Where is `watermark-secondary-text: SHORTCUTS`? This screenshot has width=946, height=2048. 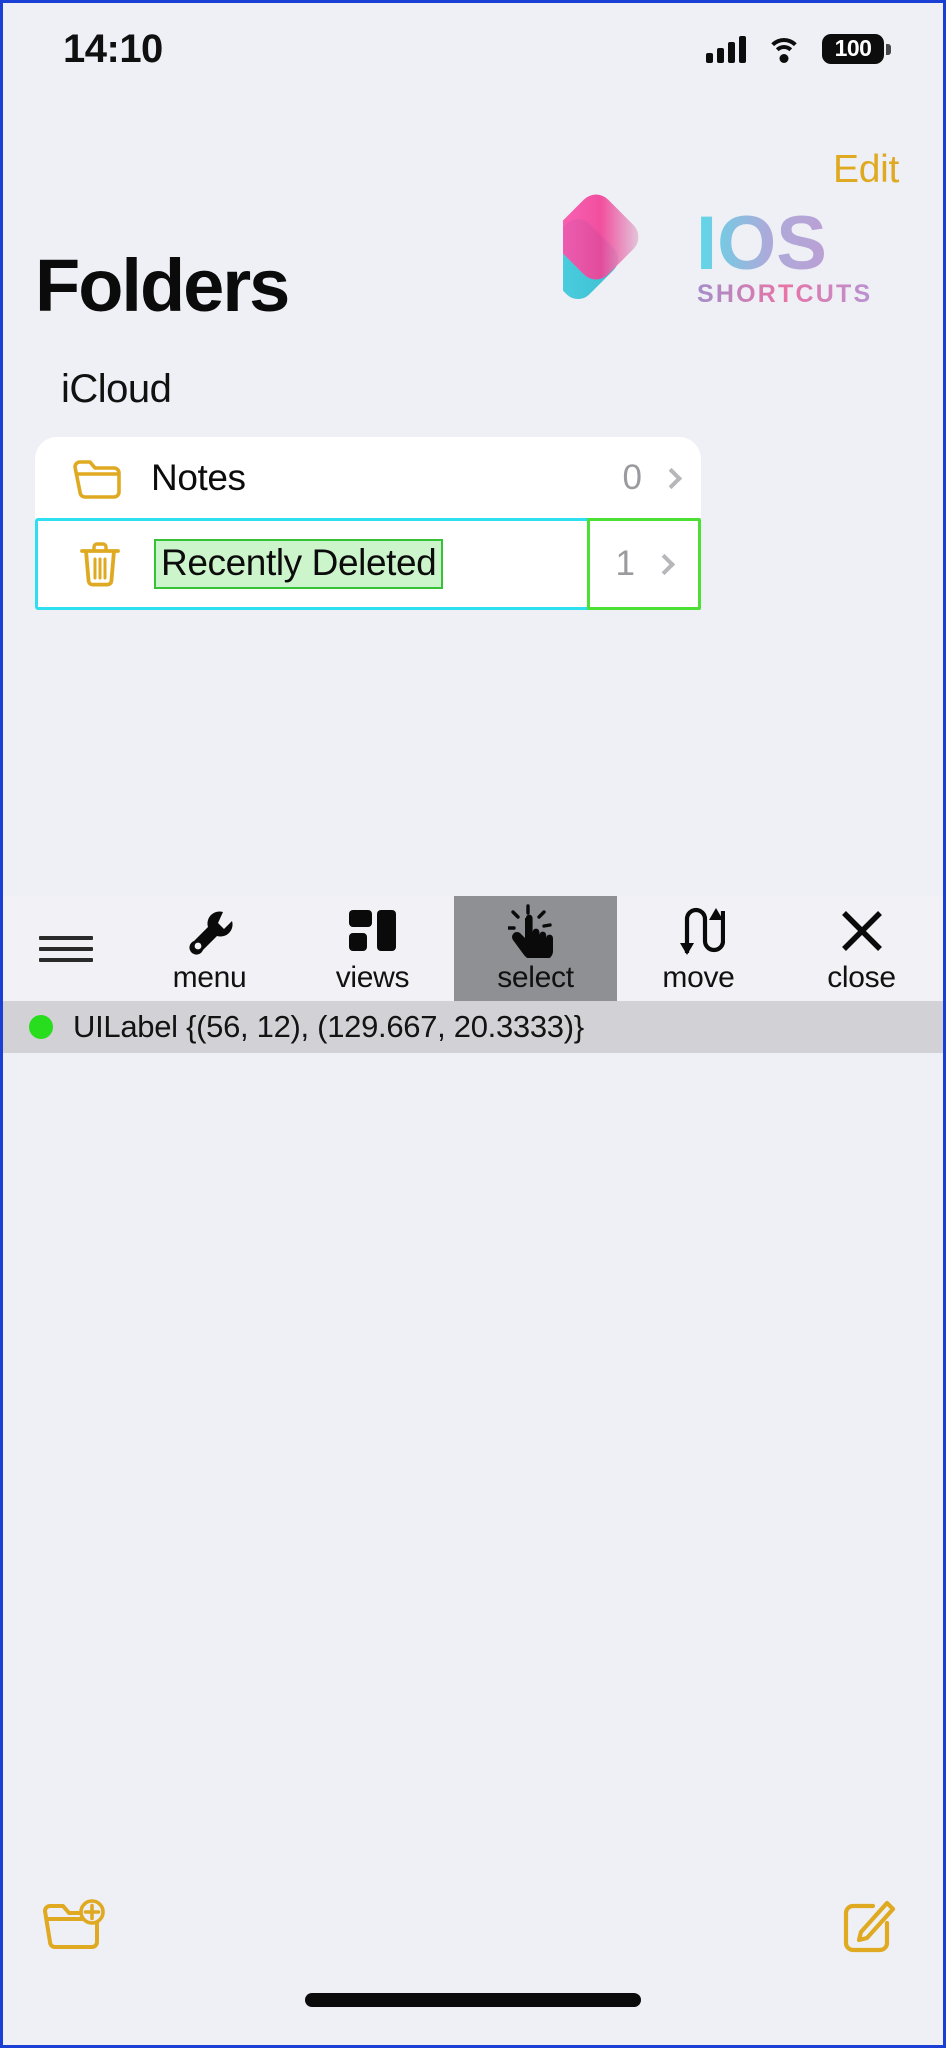
watermark-secondary-text: SHORTCUTS is located at coordinates (784, 294).